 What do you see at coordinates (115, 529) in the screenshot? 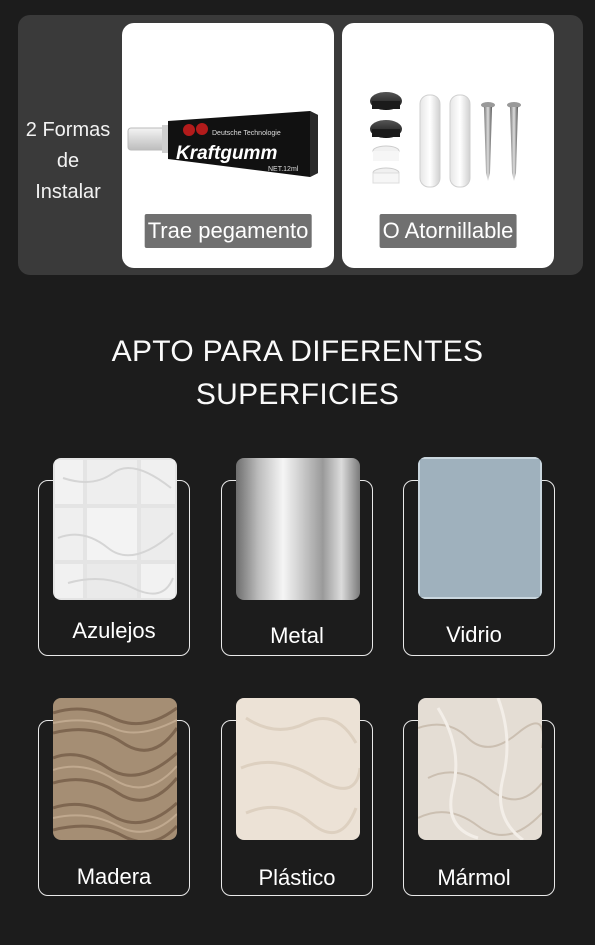
I see `tile-swatch` at bounding box center [115, 529].